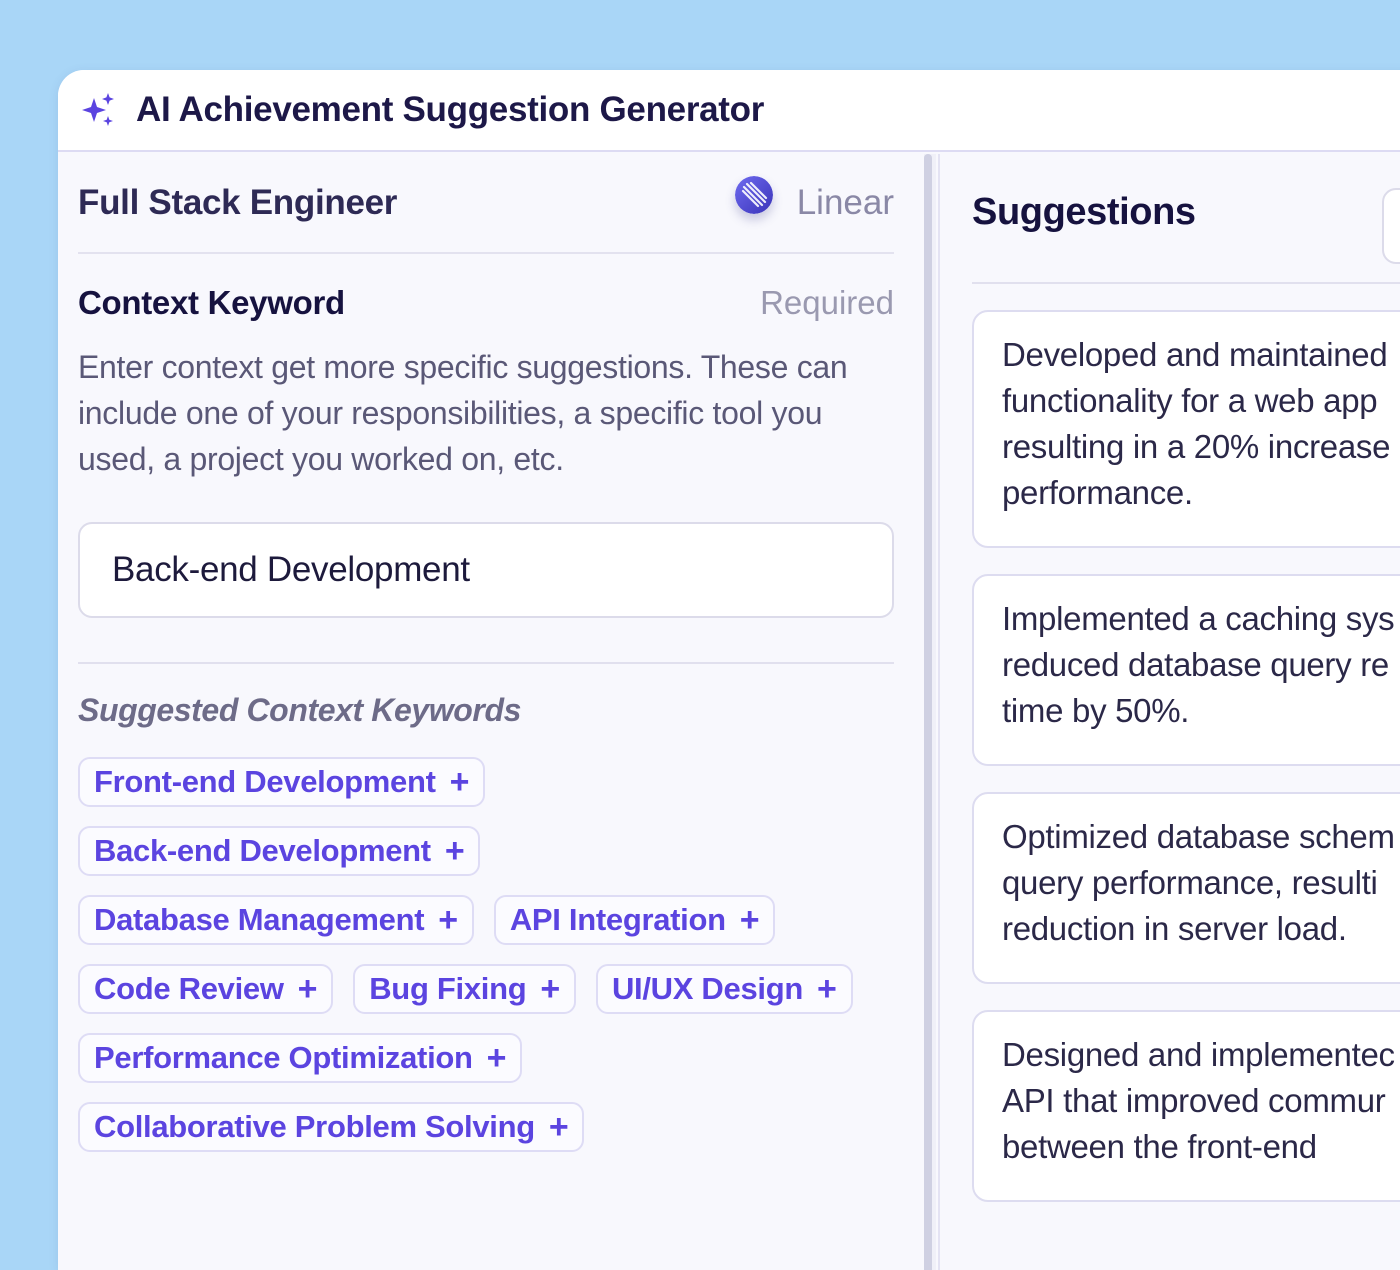 This screenshot has width=1400, height=1270. I want to click on keyword-chip: Bug Fixing +, so click(464, 989).